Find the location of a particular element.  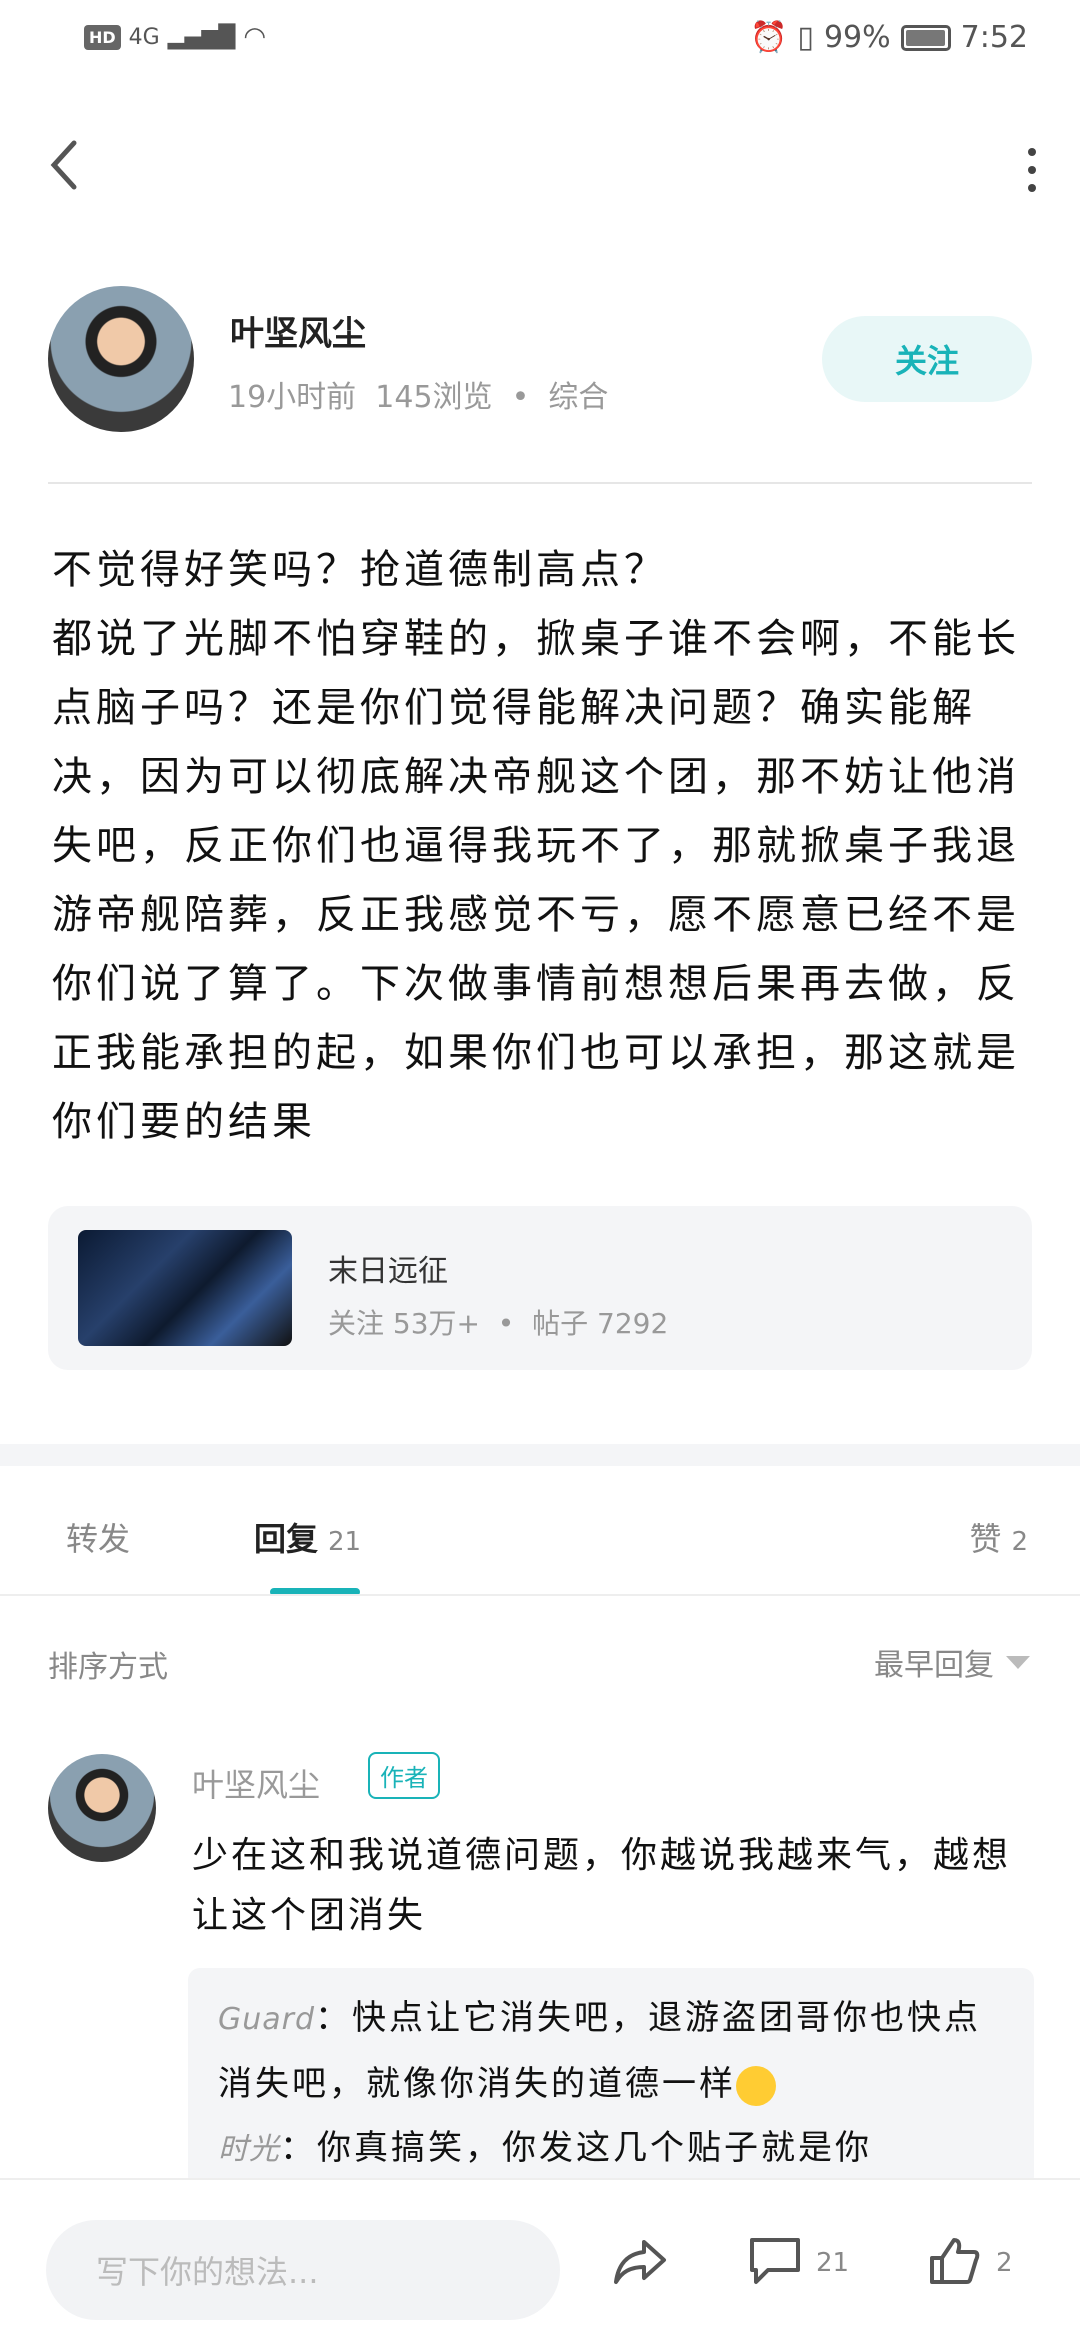

tab-label: 转发 is located at coordinates (98, 1539).